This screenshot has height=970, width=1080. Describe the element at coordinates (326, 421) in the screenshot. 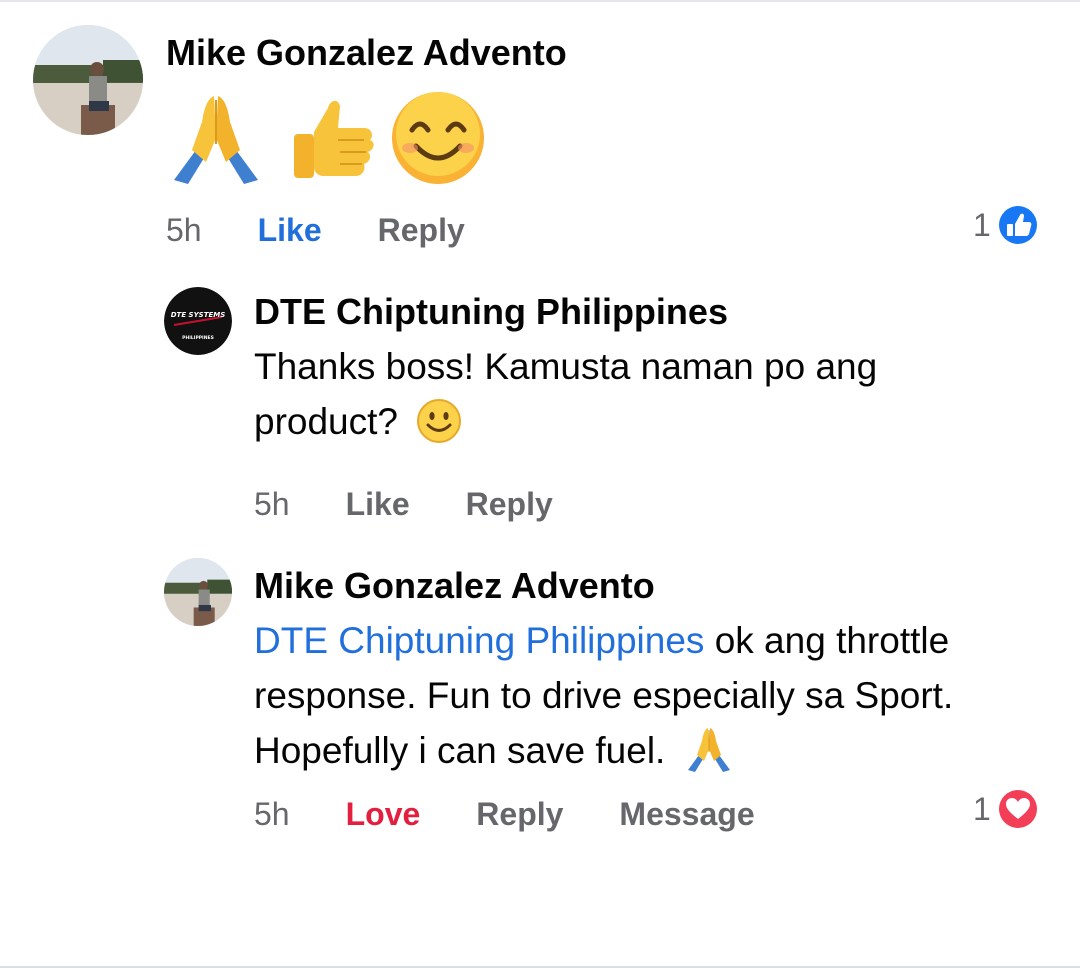

I see `comment-text-part: product?` at that location.